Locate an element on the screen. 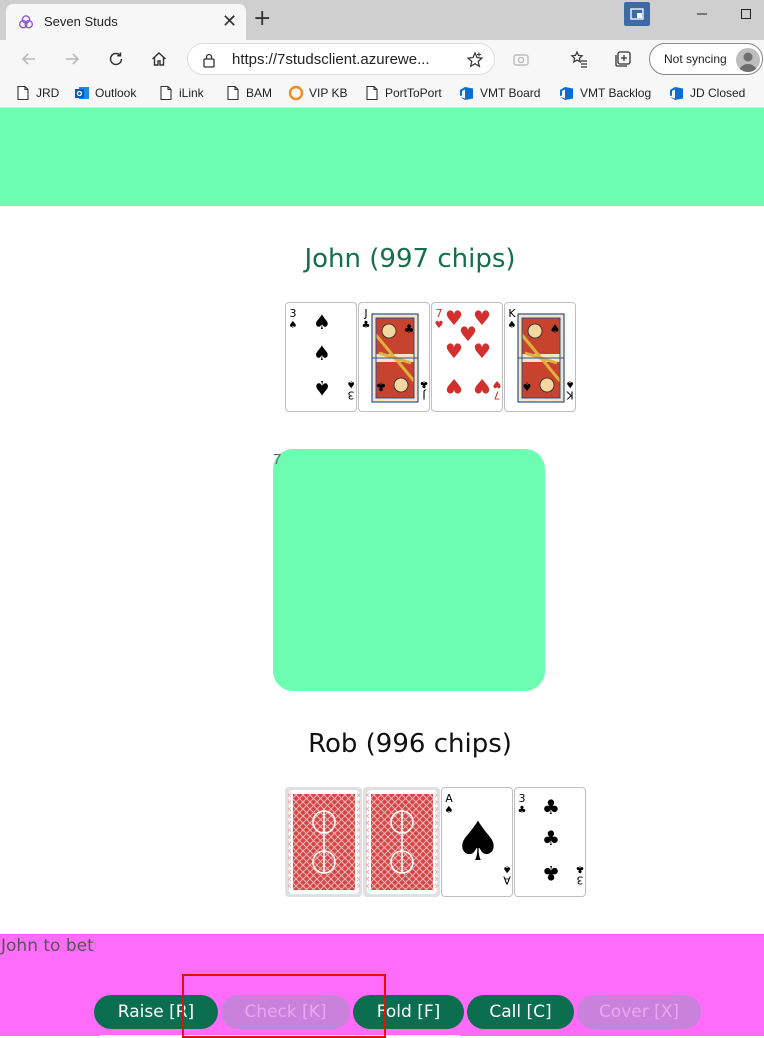 The height and width of the screenshot is (1038, 764). playing-card: K ♠ K ♠ ♠ ♠ is located at coordinates (540, 357).